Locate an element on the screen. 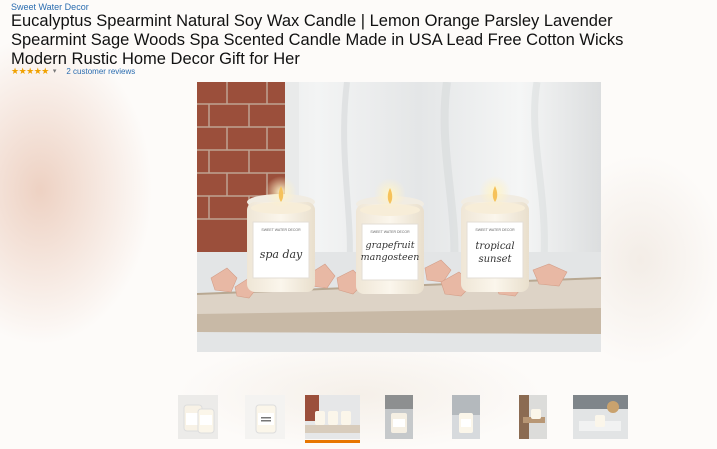  brand-link: Sweet Water Decor is located at coordinates (50, 7).